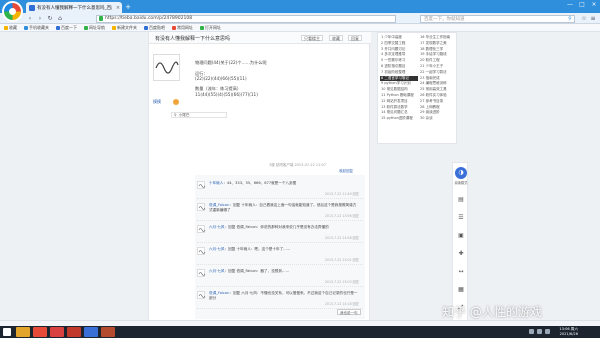 This screenshot has height=338, width=600. I want to click on plus-icon: ✚, so click(461, 254).